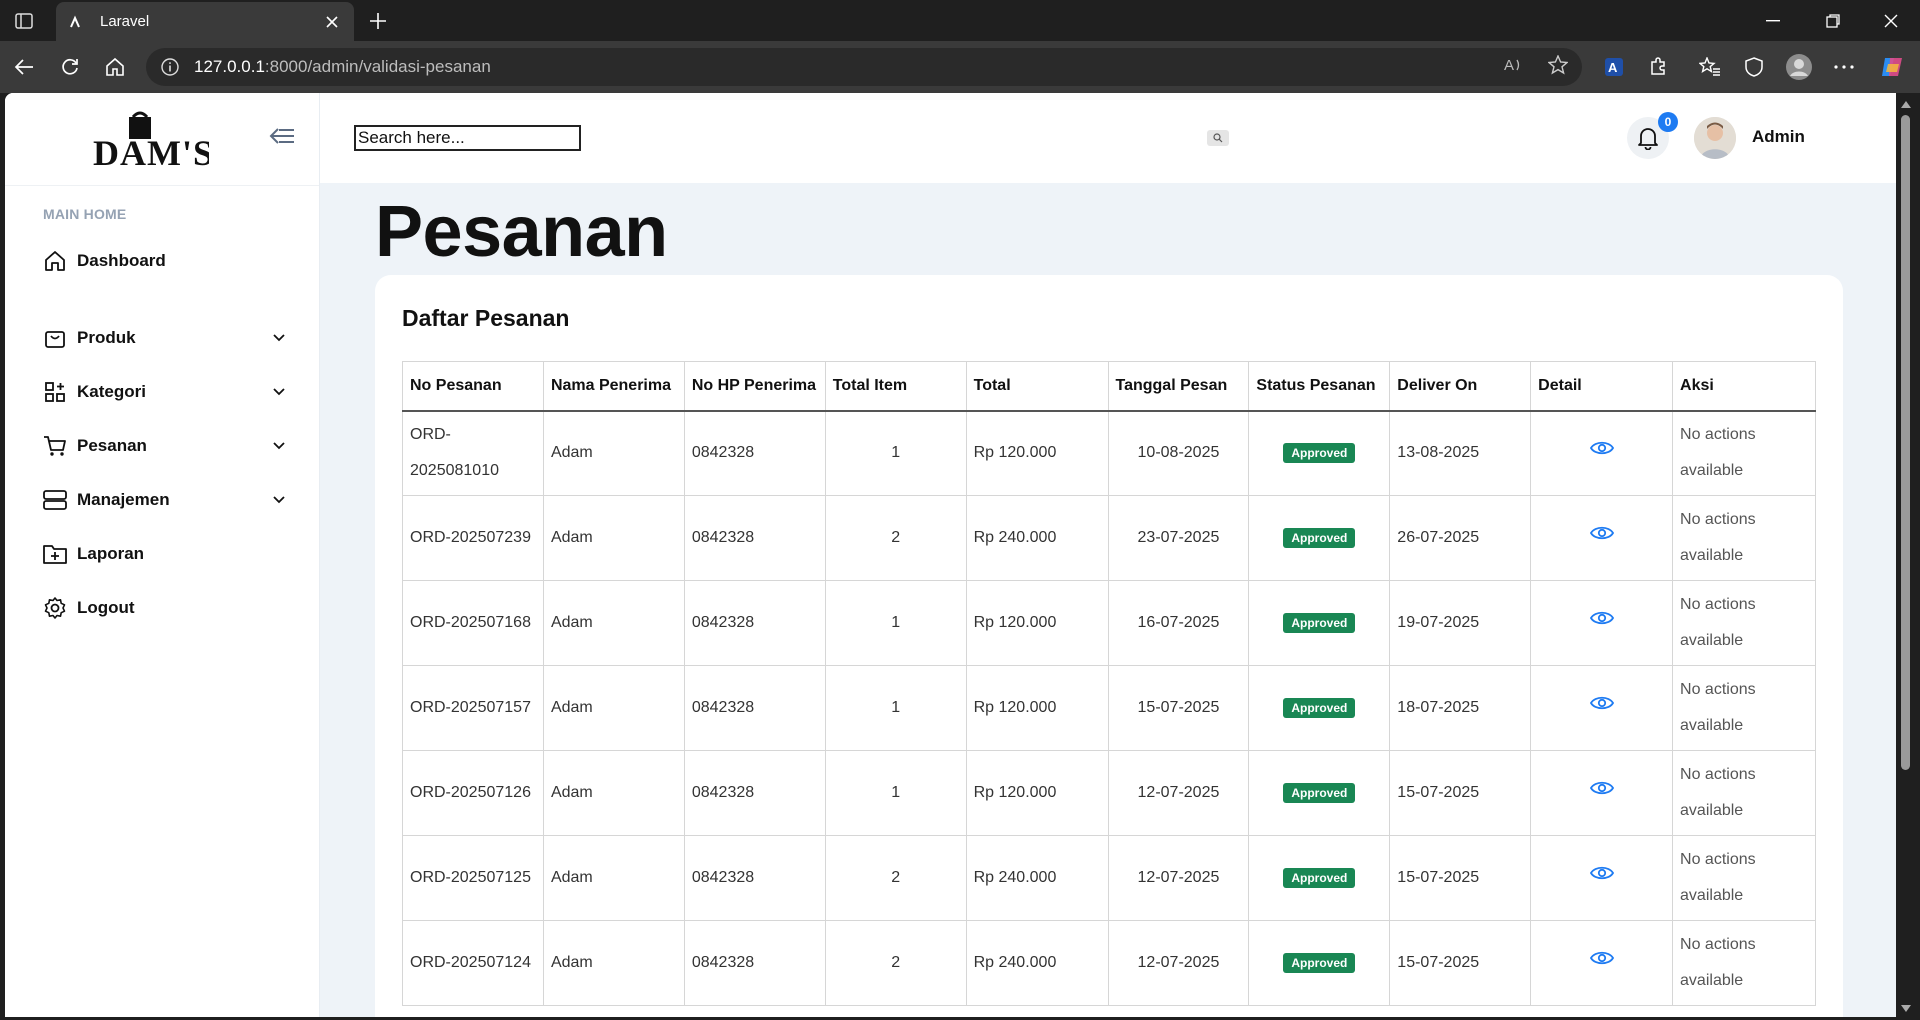 Image resolution: width=1920 pixels, height=1020 pixels. I want to click on svg-text: A, so click(1613, 67).